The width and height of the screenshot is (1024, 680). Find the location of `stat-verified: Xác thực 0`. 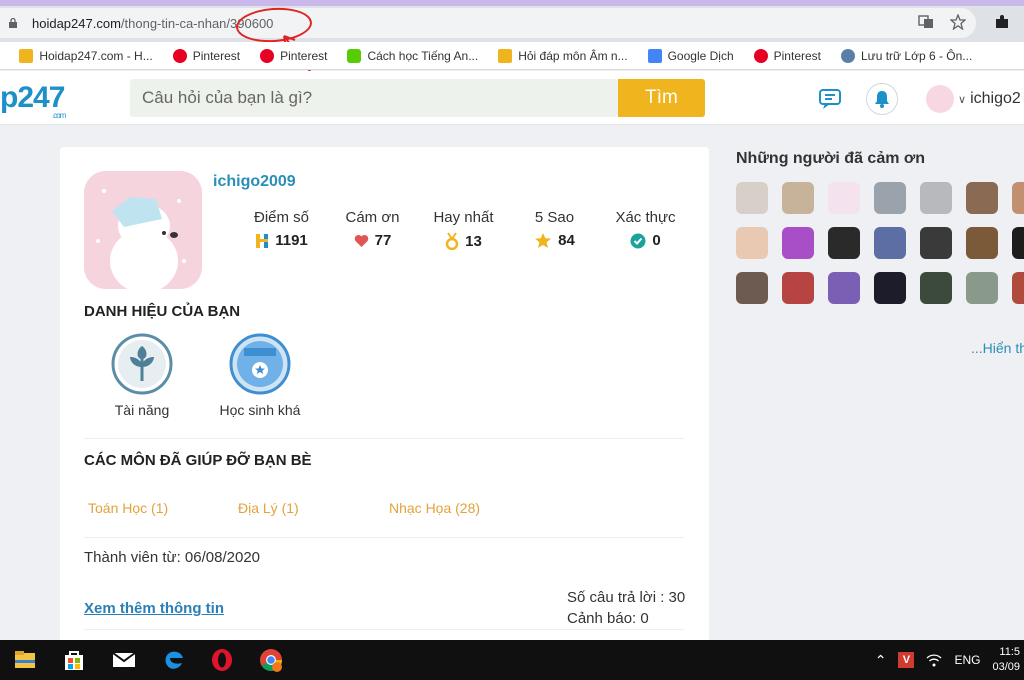

stat-verified: Xác thực 0 is located at coordinates (645, 229).